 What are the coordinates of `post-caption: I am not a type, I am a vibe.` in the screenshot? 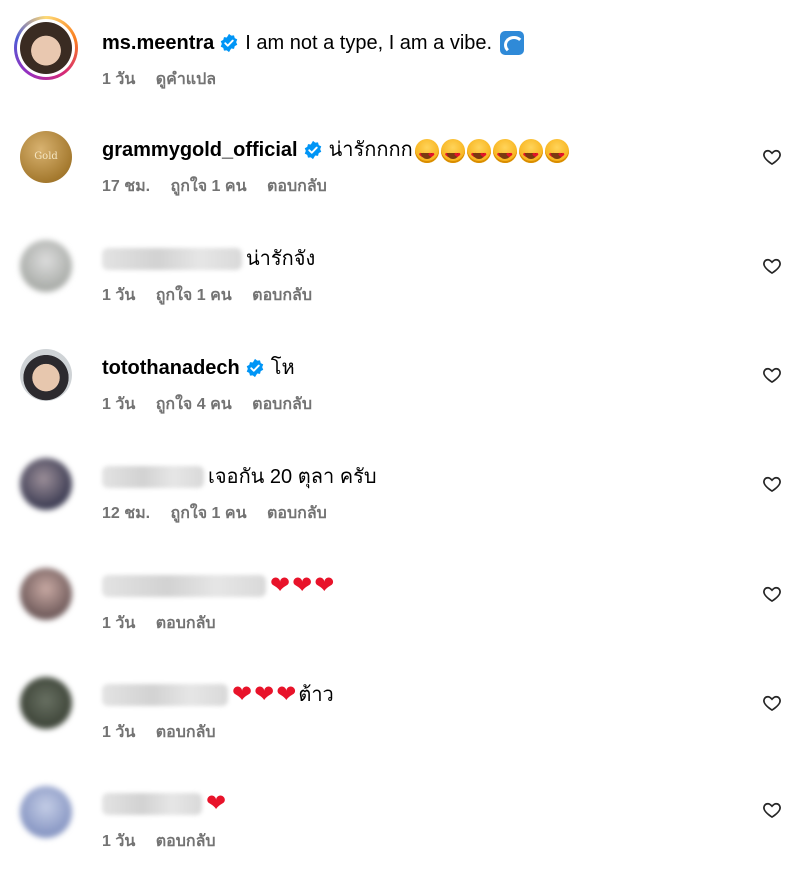 It's located at (369, 43).